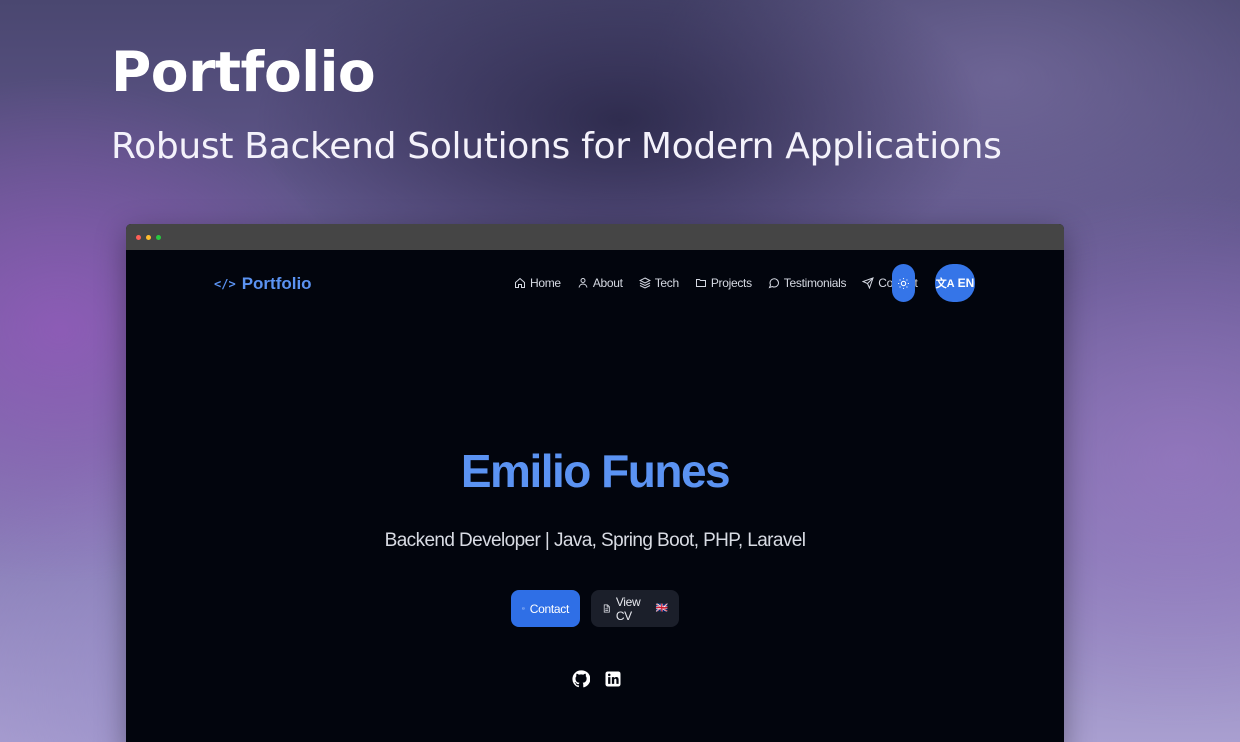 The width and height of the screenshot is (1240, 742). What do you see at coordinates (945, 284) in the screenshot?
I see `translate-icon: 文A` at bounding box center [945, 284].